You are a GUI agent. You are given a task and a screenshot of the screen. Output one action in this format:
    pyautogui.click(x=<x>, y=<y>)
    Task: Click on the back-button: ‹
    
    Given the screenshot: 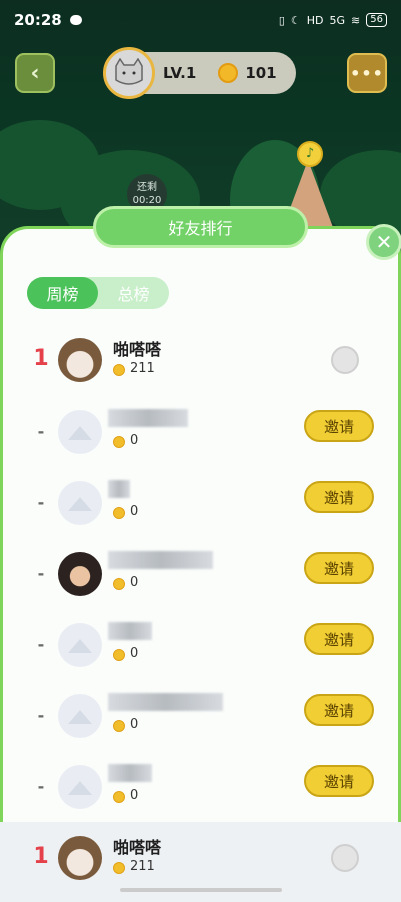 What is the action you would take?
    pyautogui.click(x=35, y=73)
    